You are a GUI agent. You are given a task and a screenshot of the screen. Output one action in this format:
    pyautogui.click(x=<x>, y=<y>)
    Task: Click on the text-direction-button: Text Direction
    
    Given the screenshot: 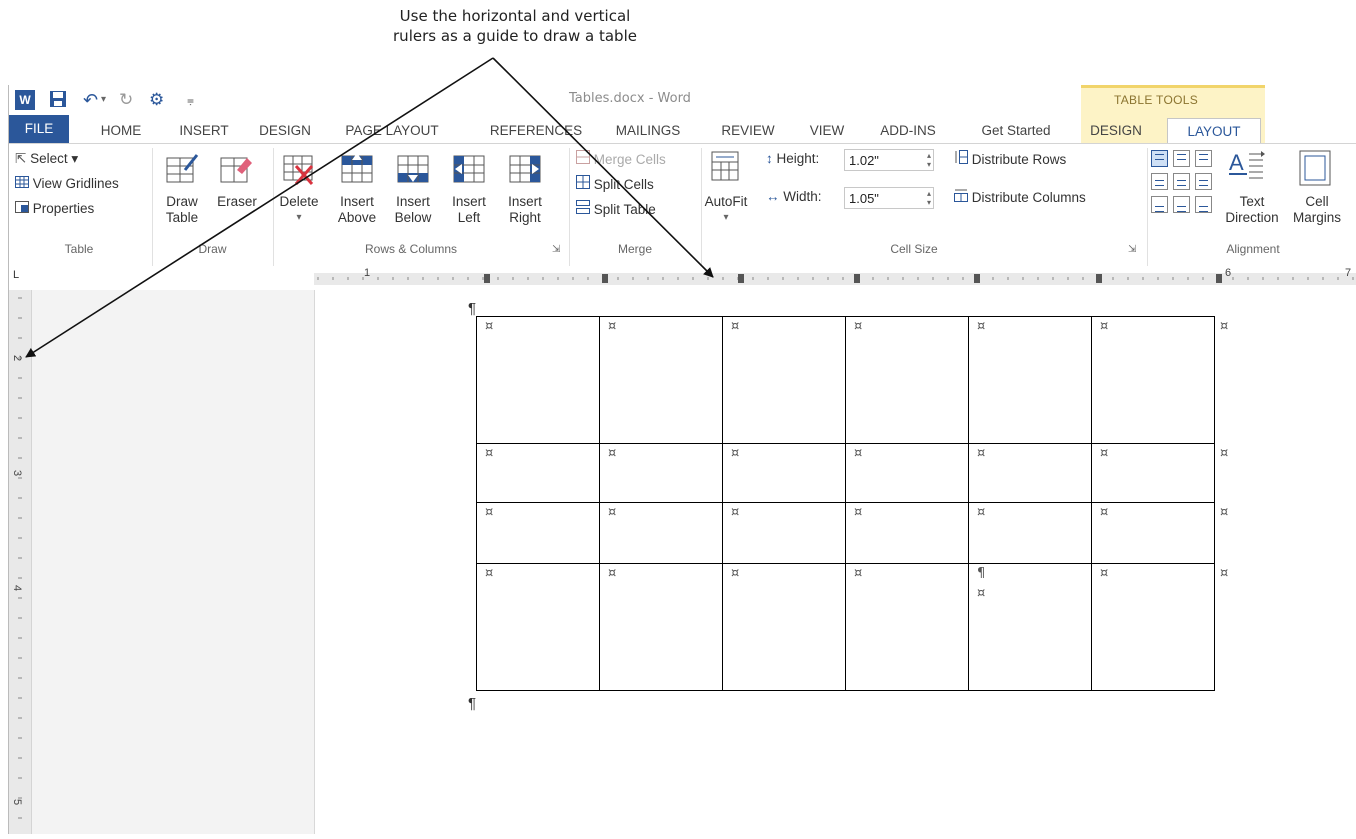 What is the action you would take?
    pyautogui.click(x=1252, y=210)
    